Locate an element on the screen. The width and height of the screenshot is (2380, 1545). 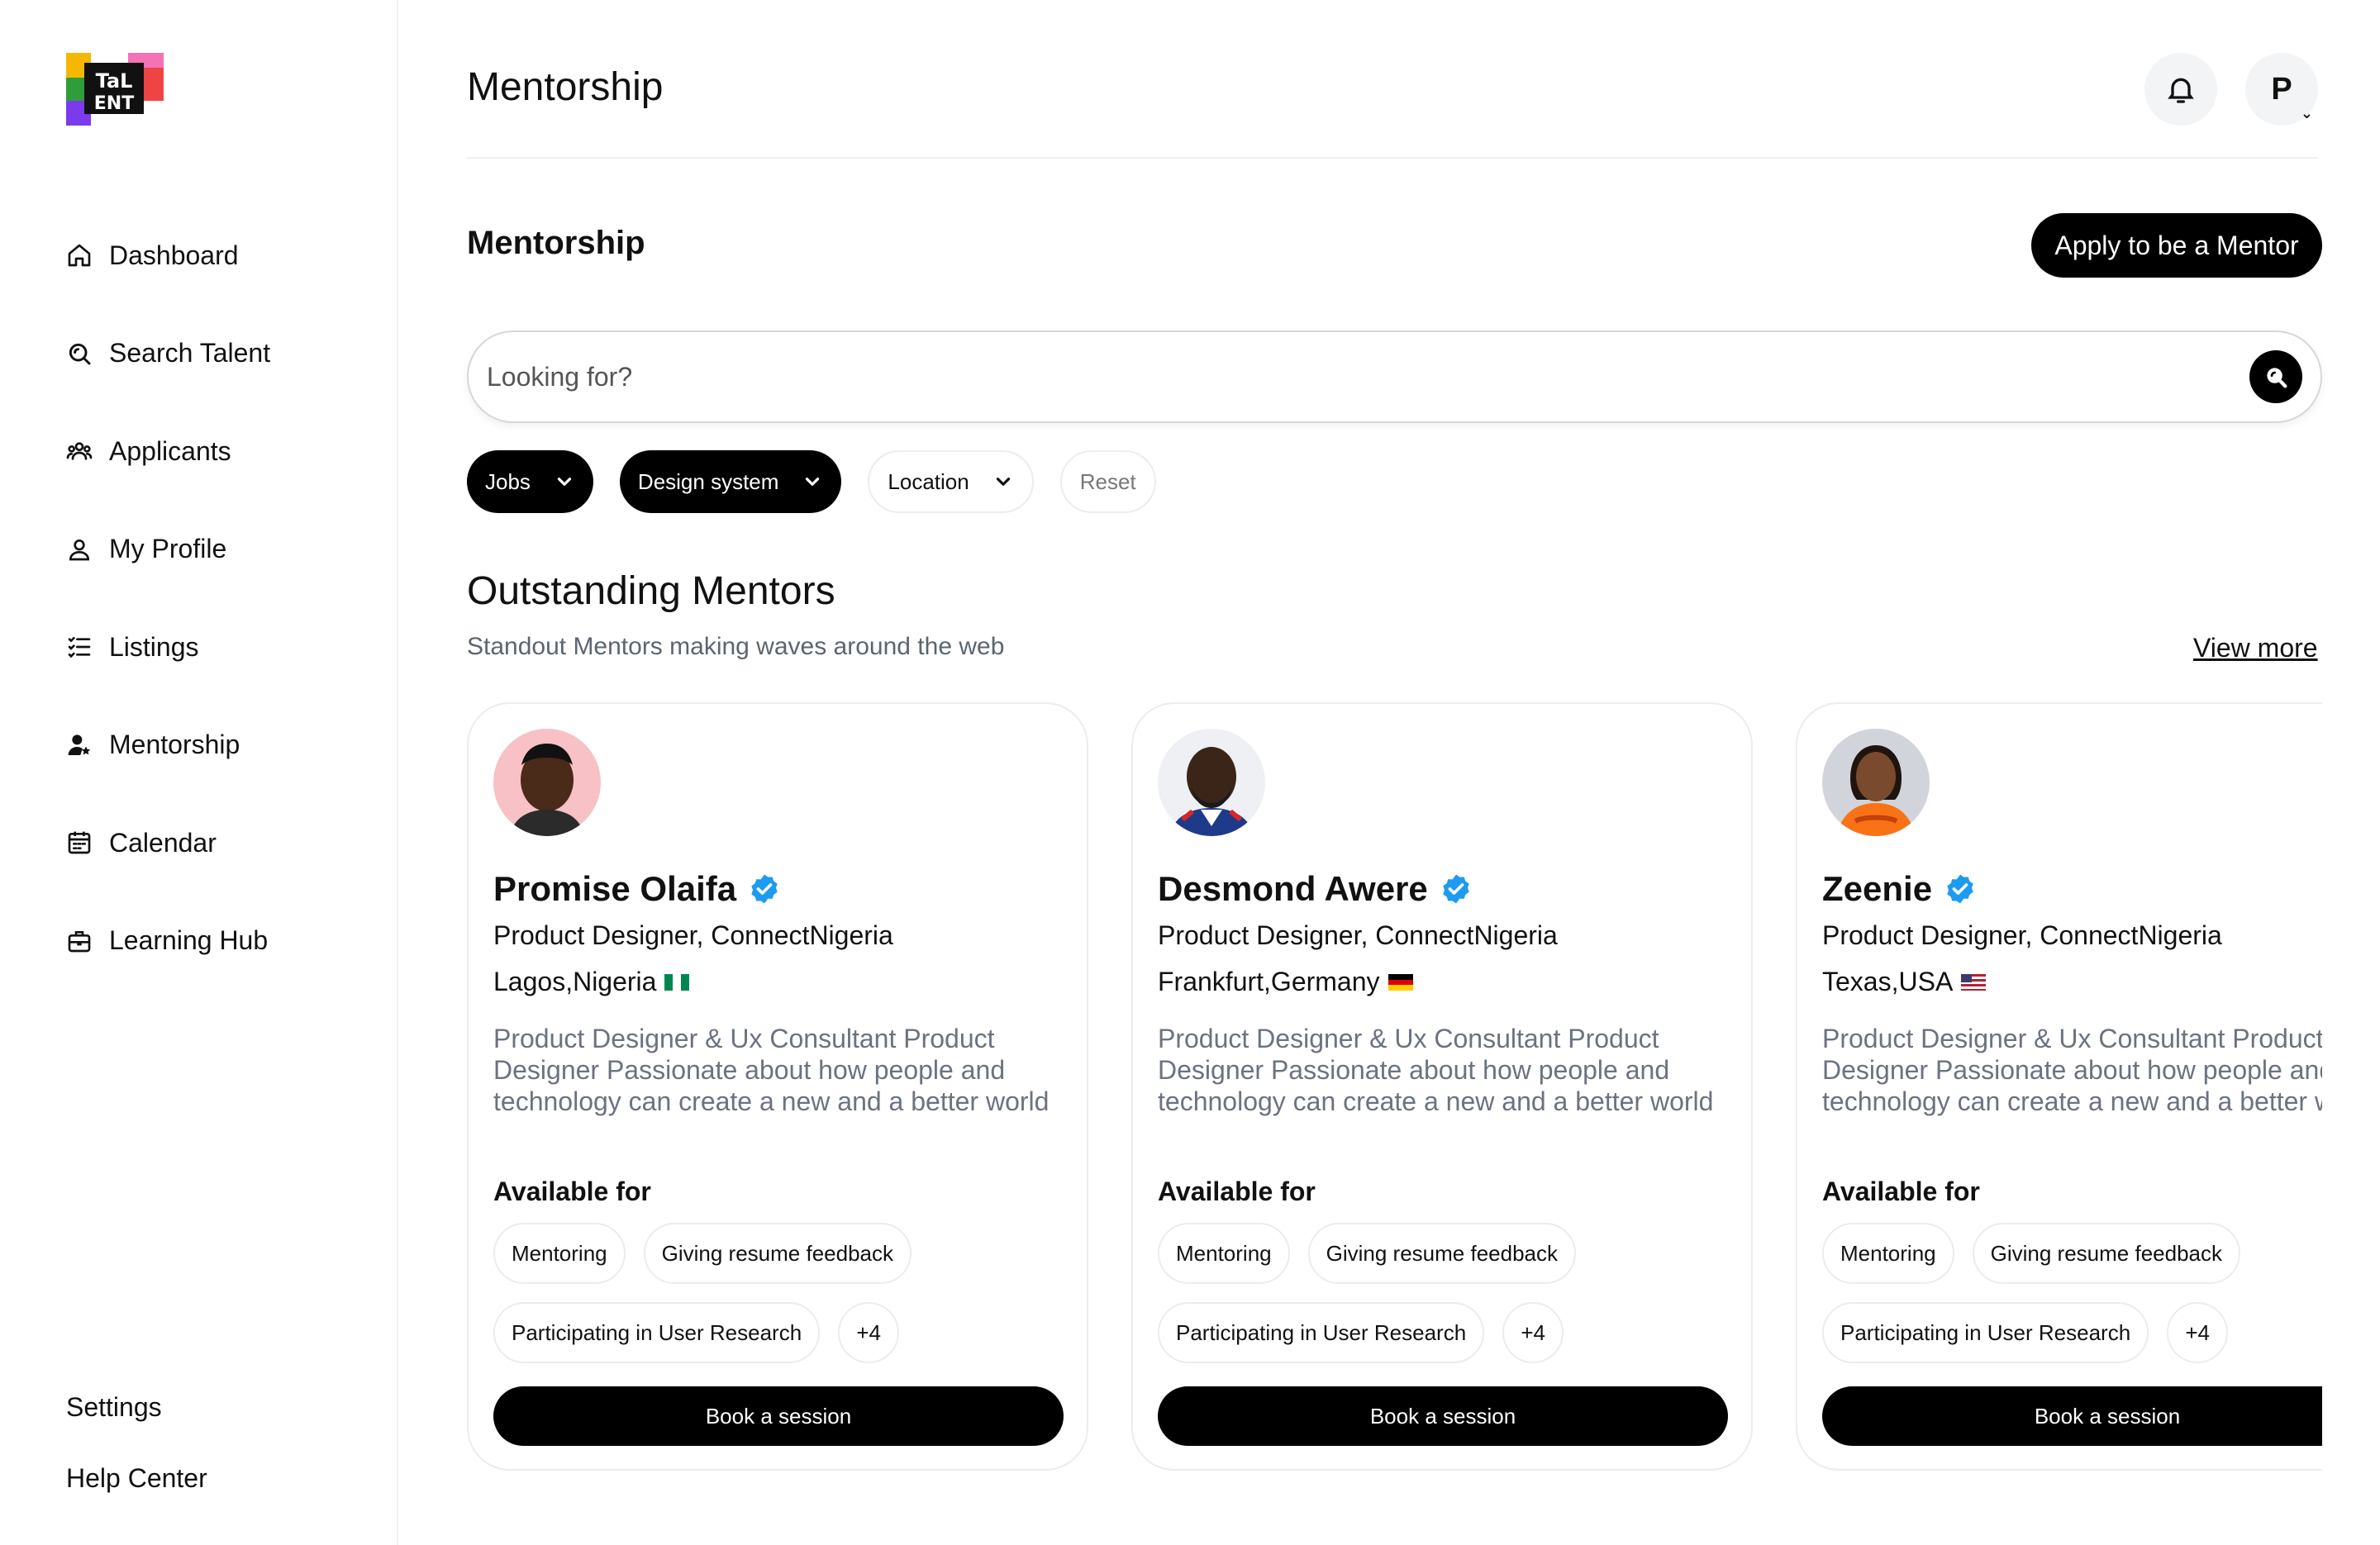
search-input is located at coordinates (1338, 376).